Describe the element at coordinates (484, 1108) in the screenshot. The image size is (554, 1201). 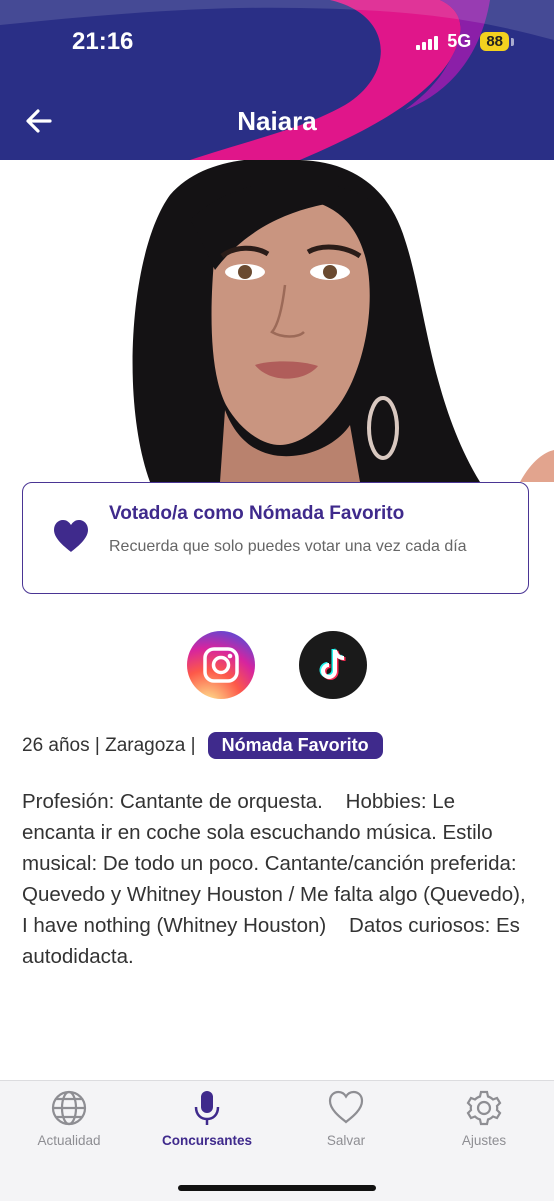
I see `gear-icon` at that location.